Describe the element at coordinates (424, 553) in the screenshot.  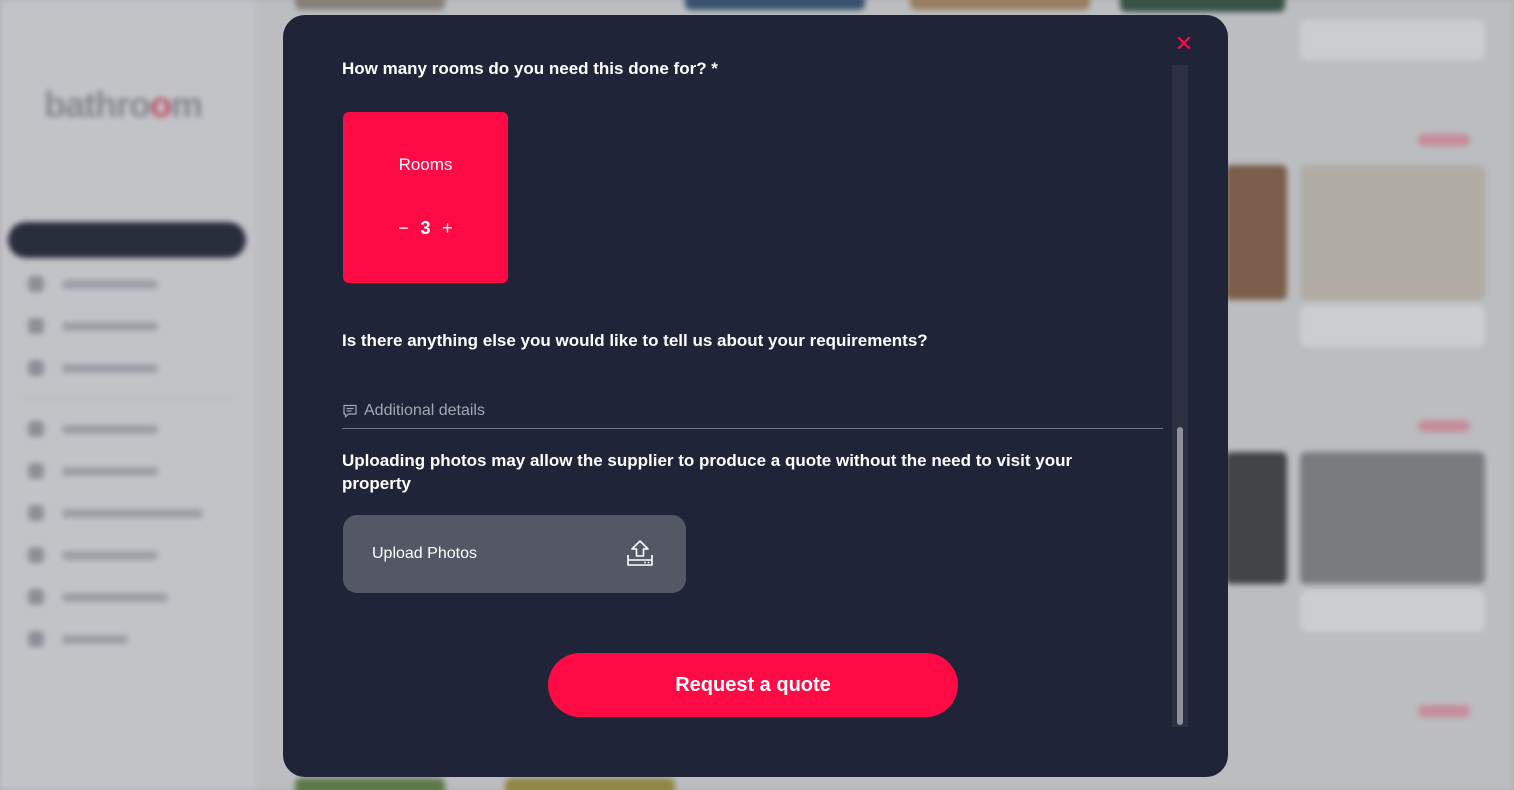
I see `upload-photos-label: Upload Photos` at that location.